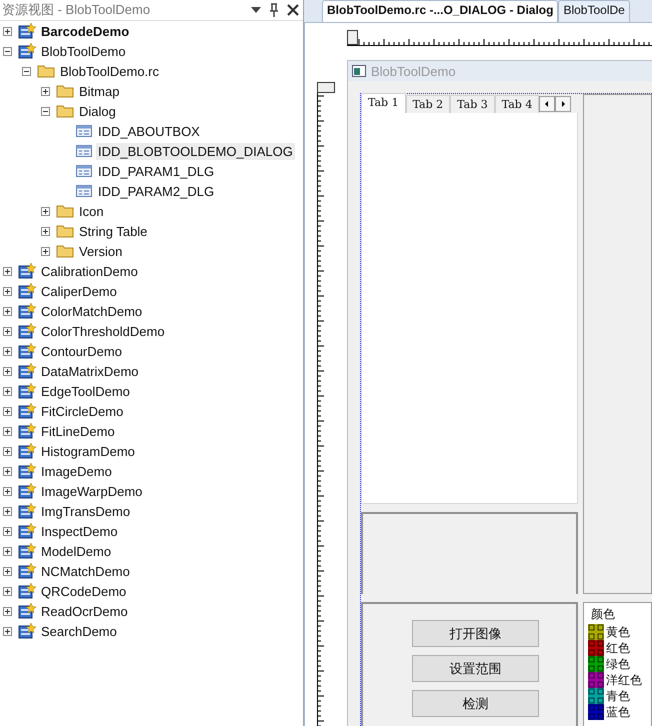 This screenshot has width=652, height=726. What do you see at coordinates (619, 615) in the screenshot?
I see `column-header: 颜色` at bounding box center [619, 615].